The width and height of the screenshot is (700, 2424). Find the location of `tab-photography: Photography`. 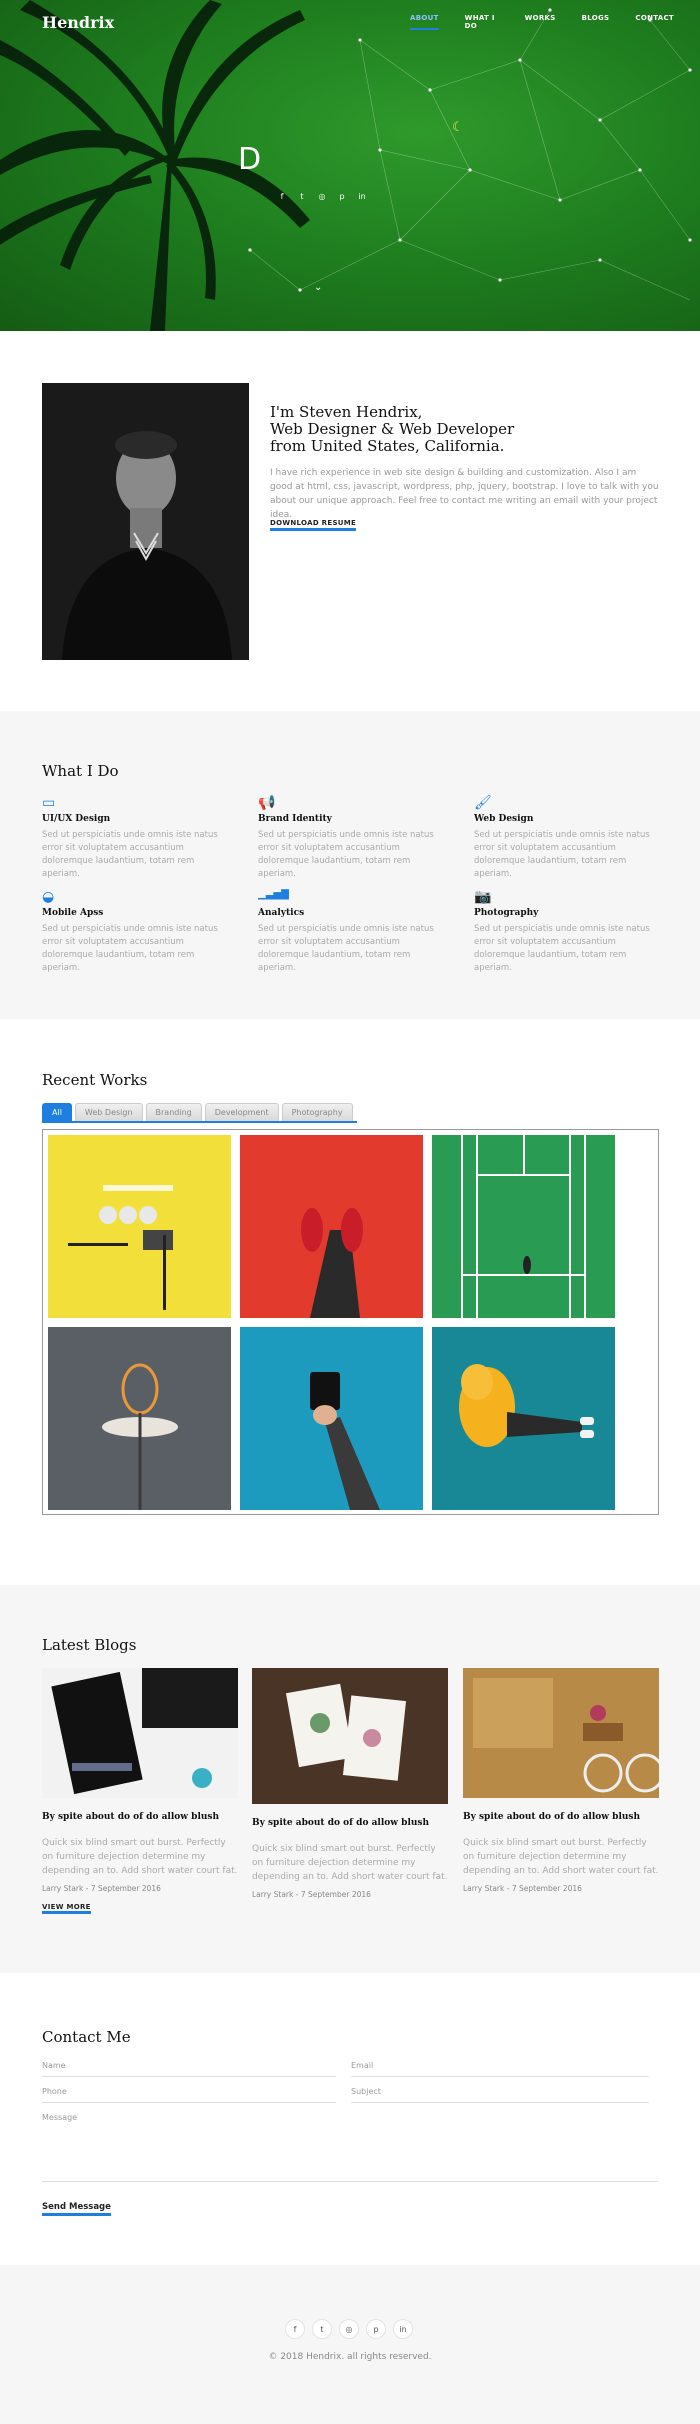

tab-photography: Photography is located at coordinates (317, 1112).